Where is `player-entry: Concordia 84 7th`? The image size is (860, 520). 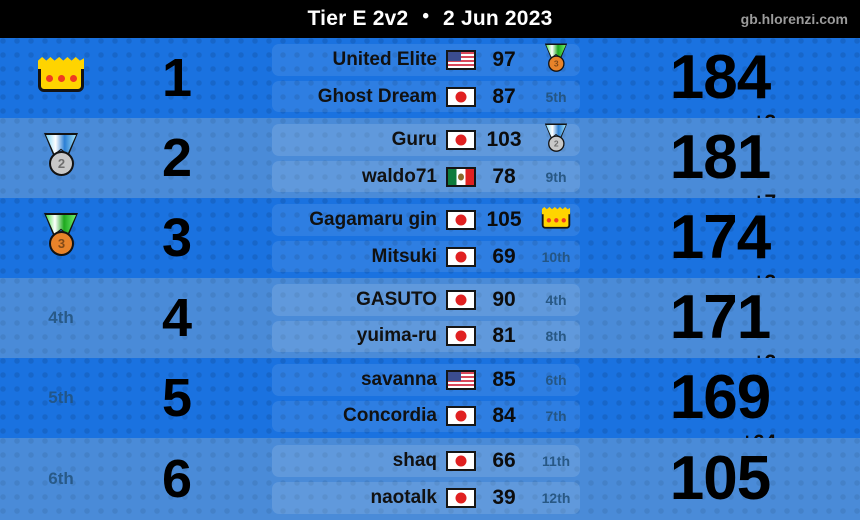
player-entry: Concordia 84 7th is located at coordinates (426, 416).